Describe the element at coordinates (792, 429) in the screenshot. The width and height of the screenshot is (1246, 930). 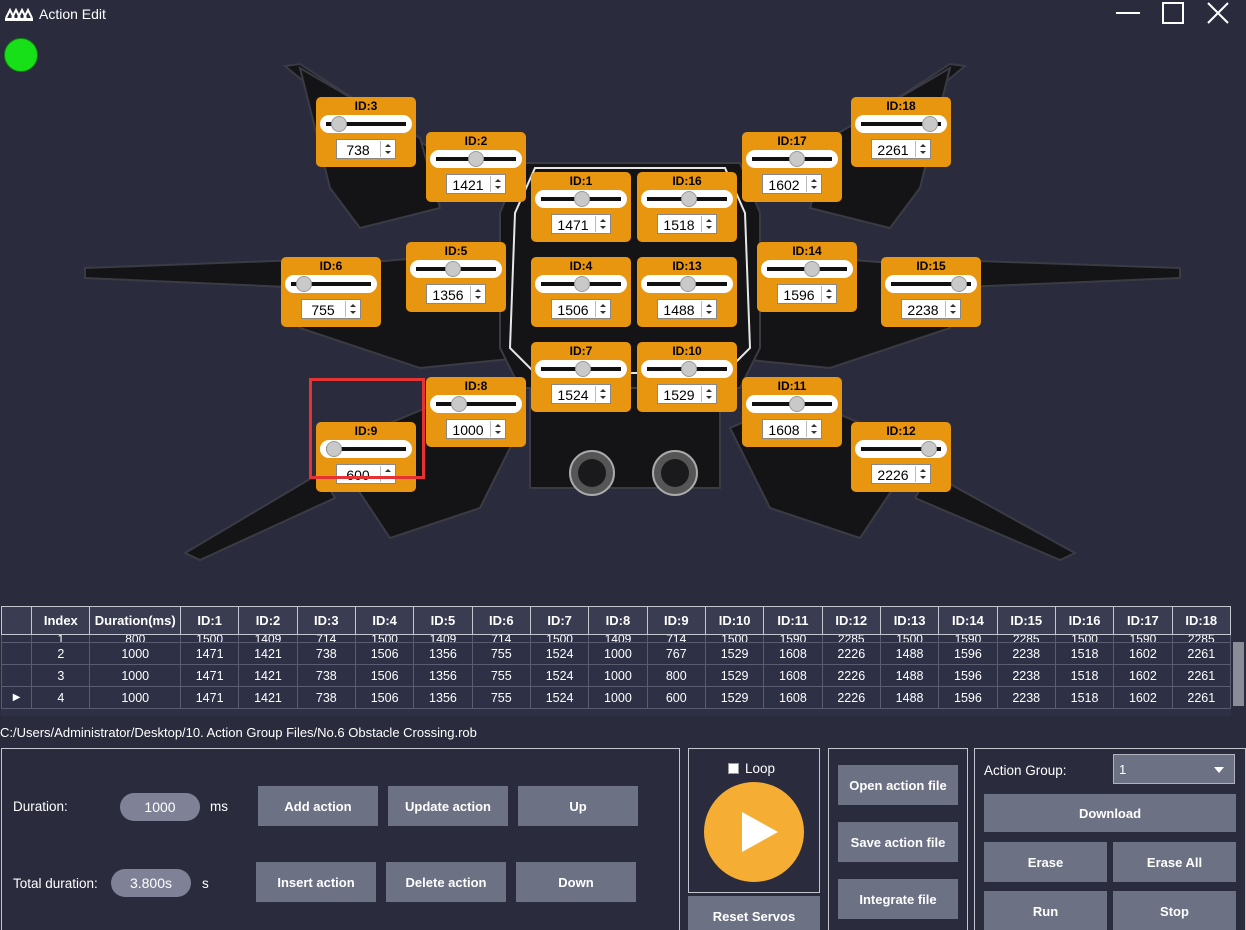
I see `servo-value-spinbox: 1608` at that location.